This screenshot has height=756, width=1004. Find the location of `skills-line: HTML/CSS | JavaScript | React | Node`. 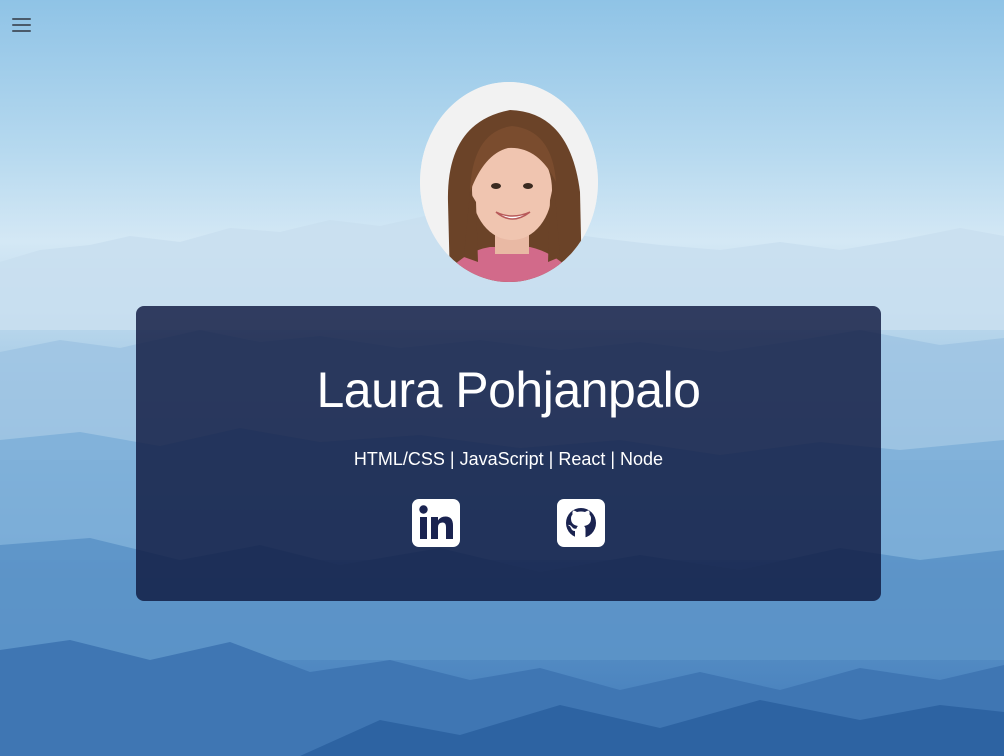

skills-line: HTML/CSS | JavaScript | React | Node is located at coordinates (508, 459).